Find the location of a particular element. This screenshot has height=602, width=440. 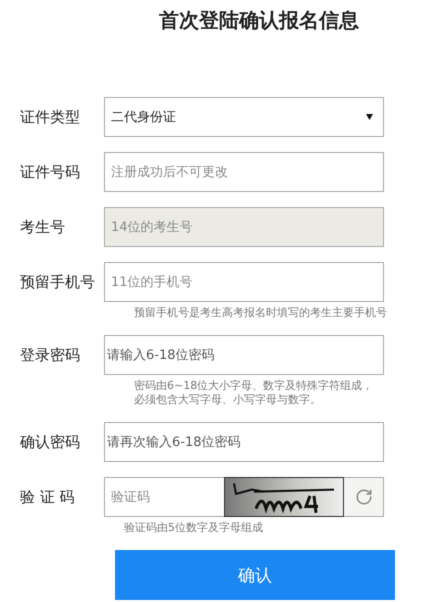

input-field: 11位的手机号 is located at coordinates (244, 282).